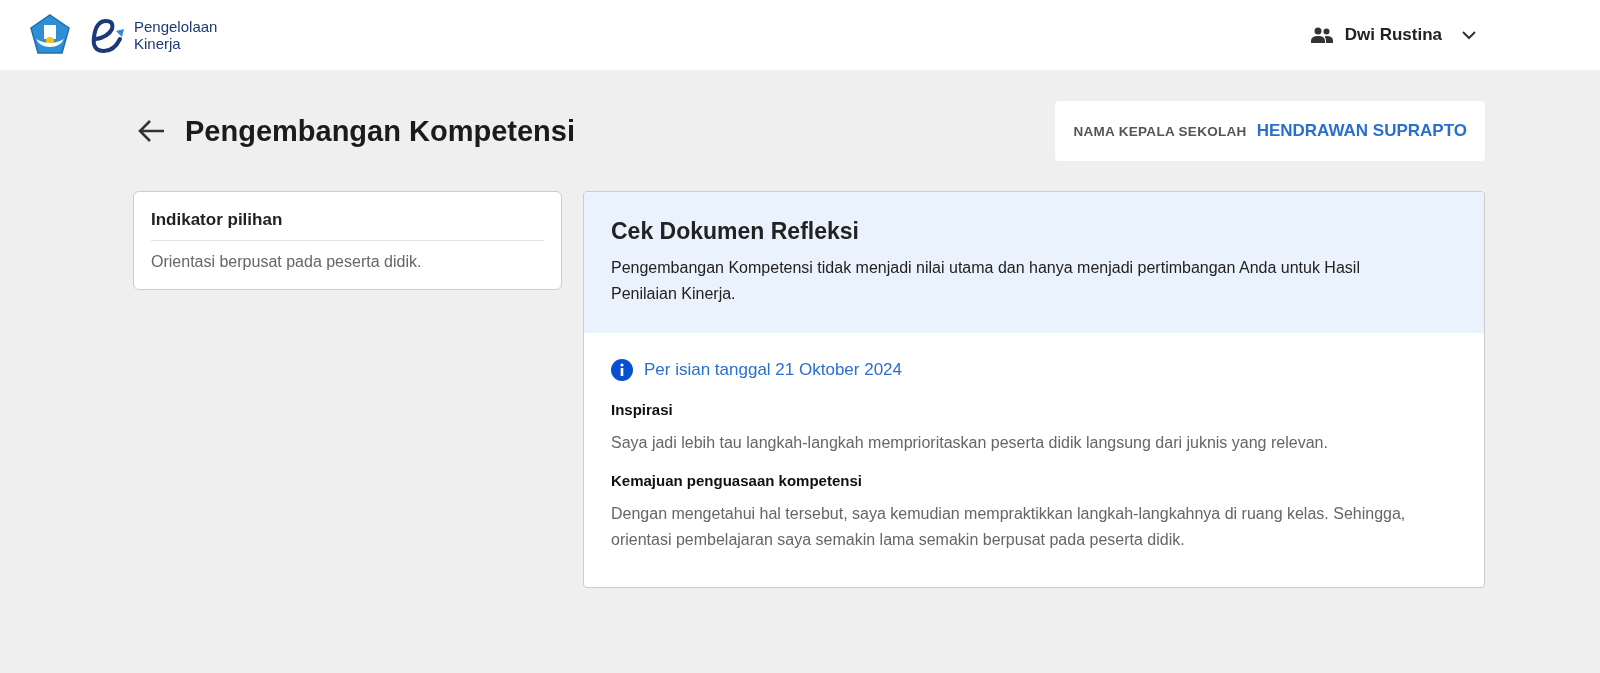 Image resolution: width=1600 pixels, height=673 pixels. Describe the element at coordinates (287, 262) in the screenshot. I see `indicator-text: Orientasi berpusat pada peserta didik.` at that location.